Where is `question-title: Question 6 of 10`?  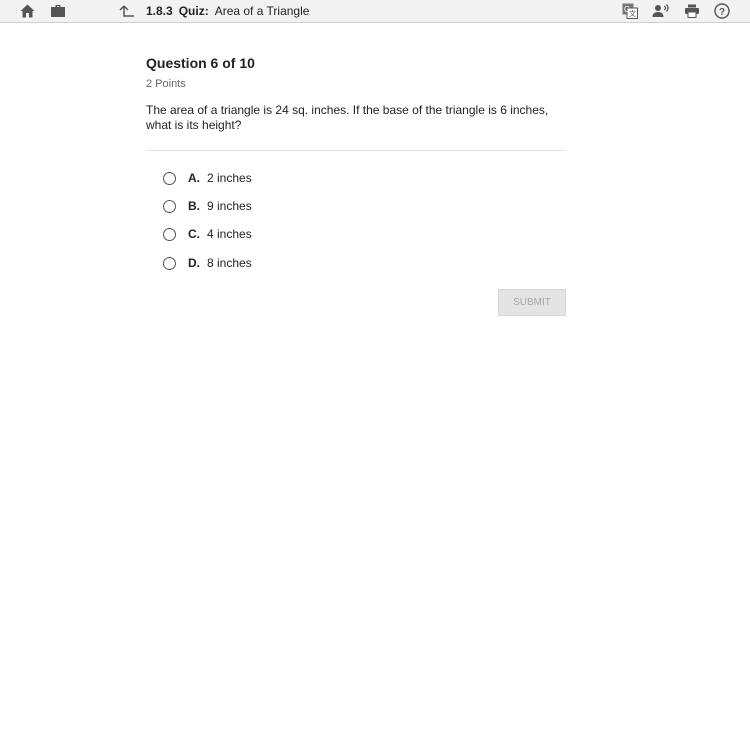 question-title: Question 6 of 10 is located at coordinates (200, 63).